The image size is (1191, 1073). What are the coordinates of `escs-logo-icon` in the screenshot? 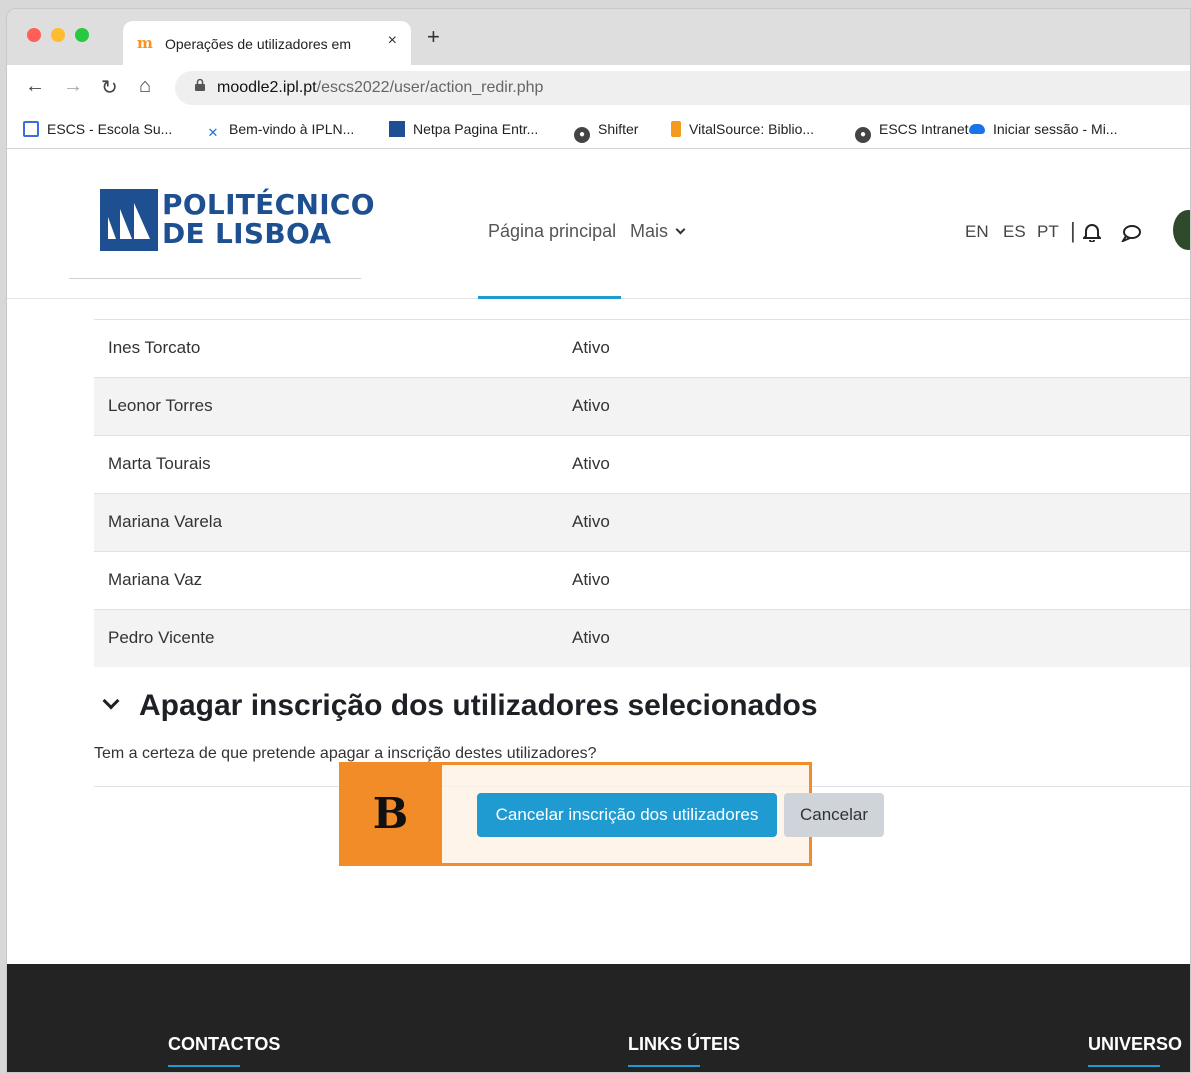 It's located at (31, 129).